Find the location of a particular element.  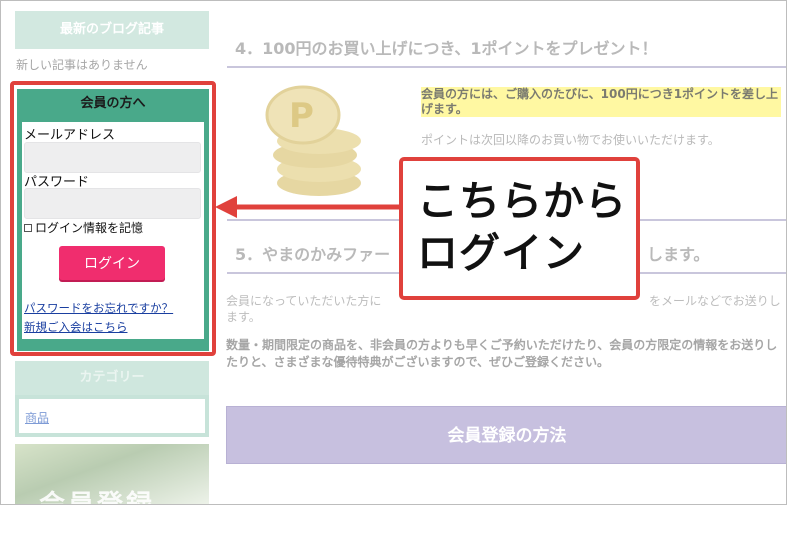

blog-heading: 最新のブログ記事 is located at coordinates (112, 30).